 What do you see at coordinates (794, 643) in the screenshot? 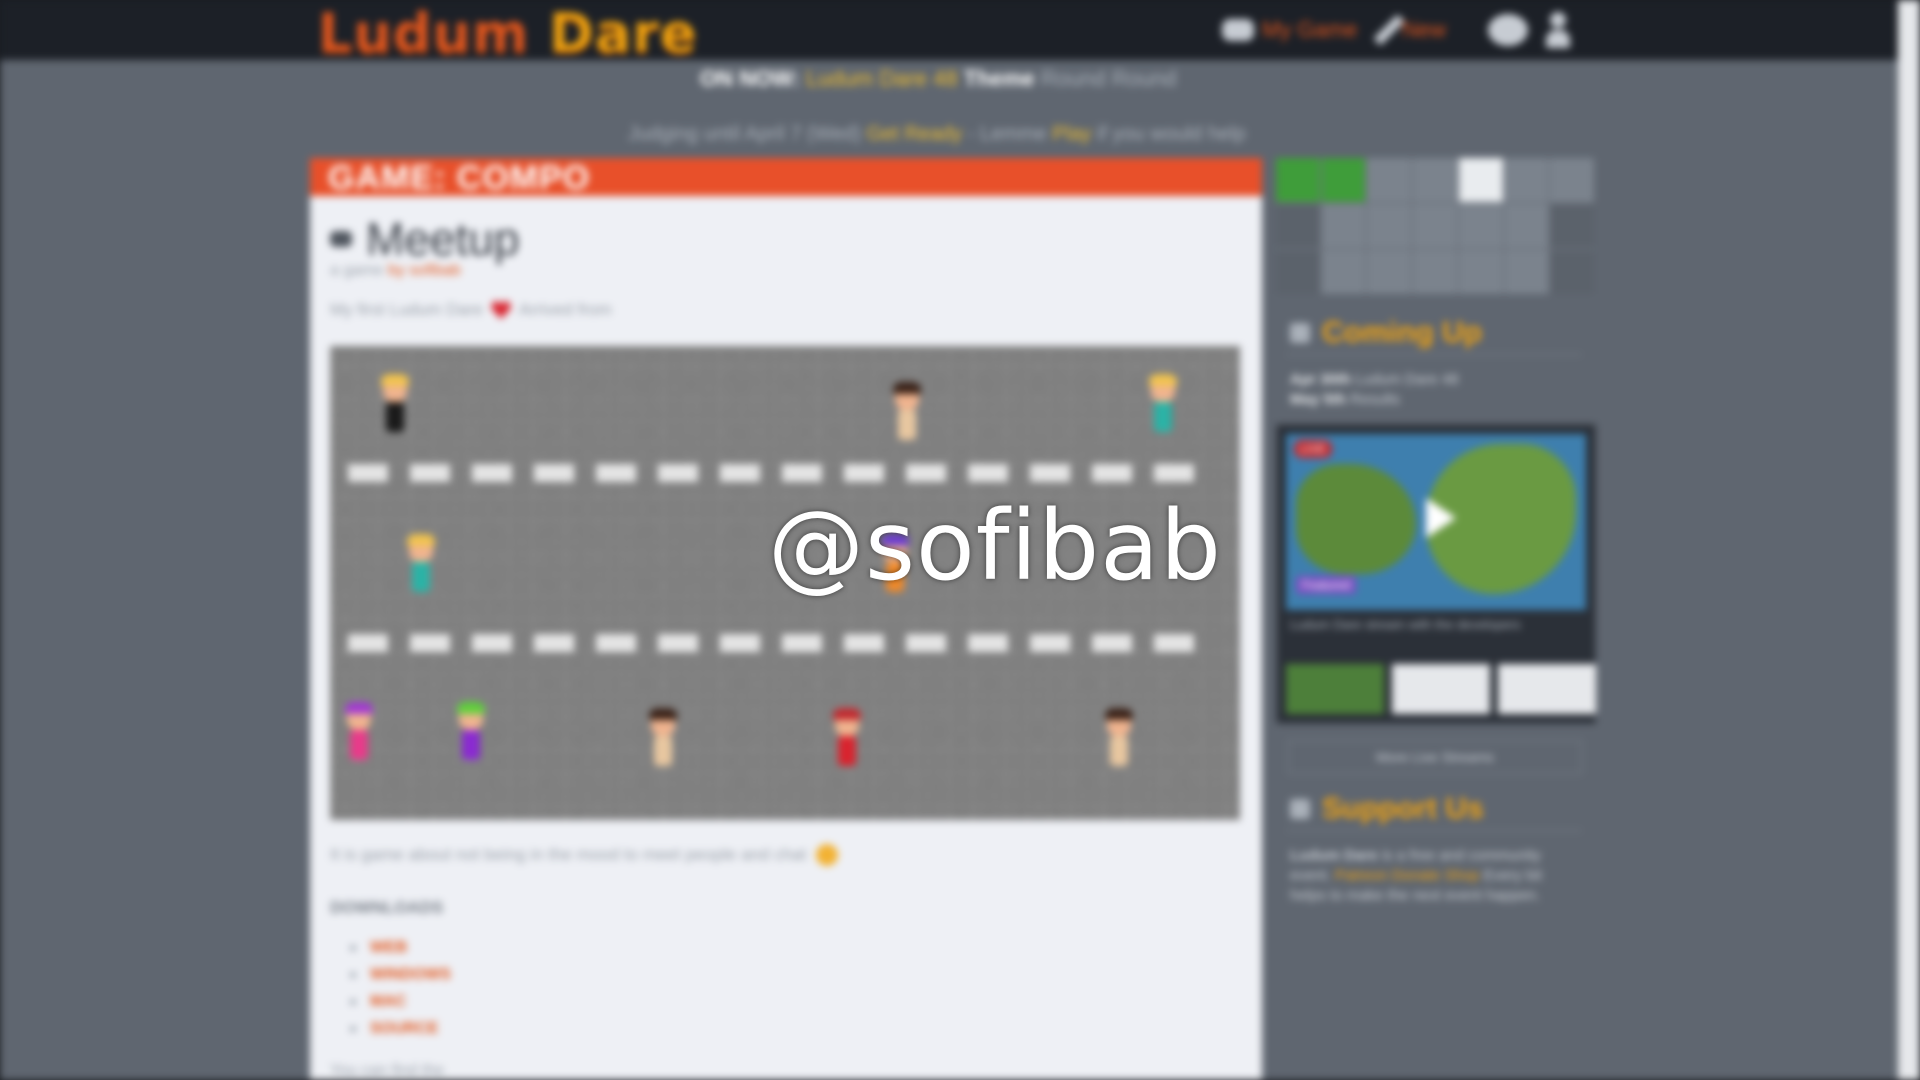
I see `road-markings-bottom` at bounding box center [794, 643].